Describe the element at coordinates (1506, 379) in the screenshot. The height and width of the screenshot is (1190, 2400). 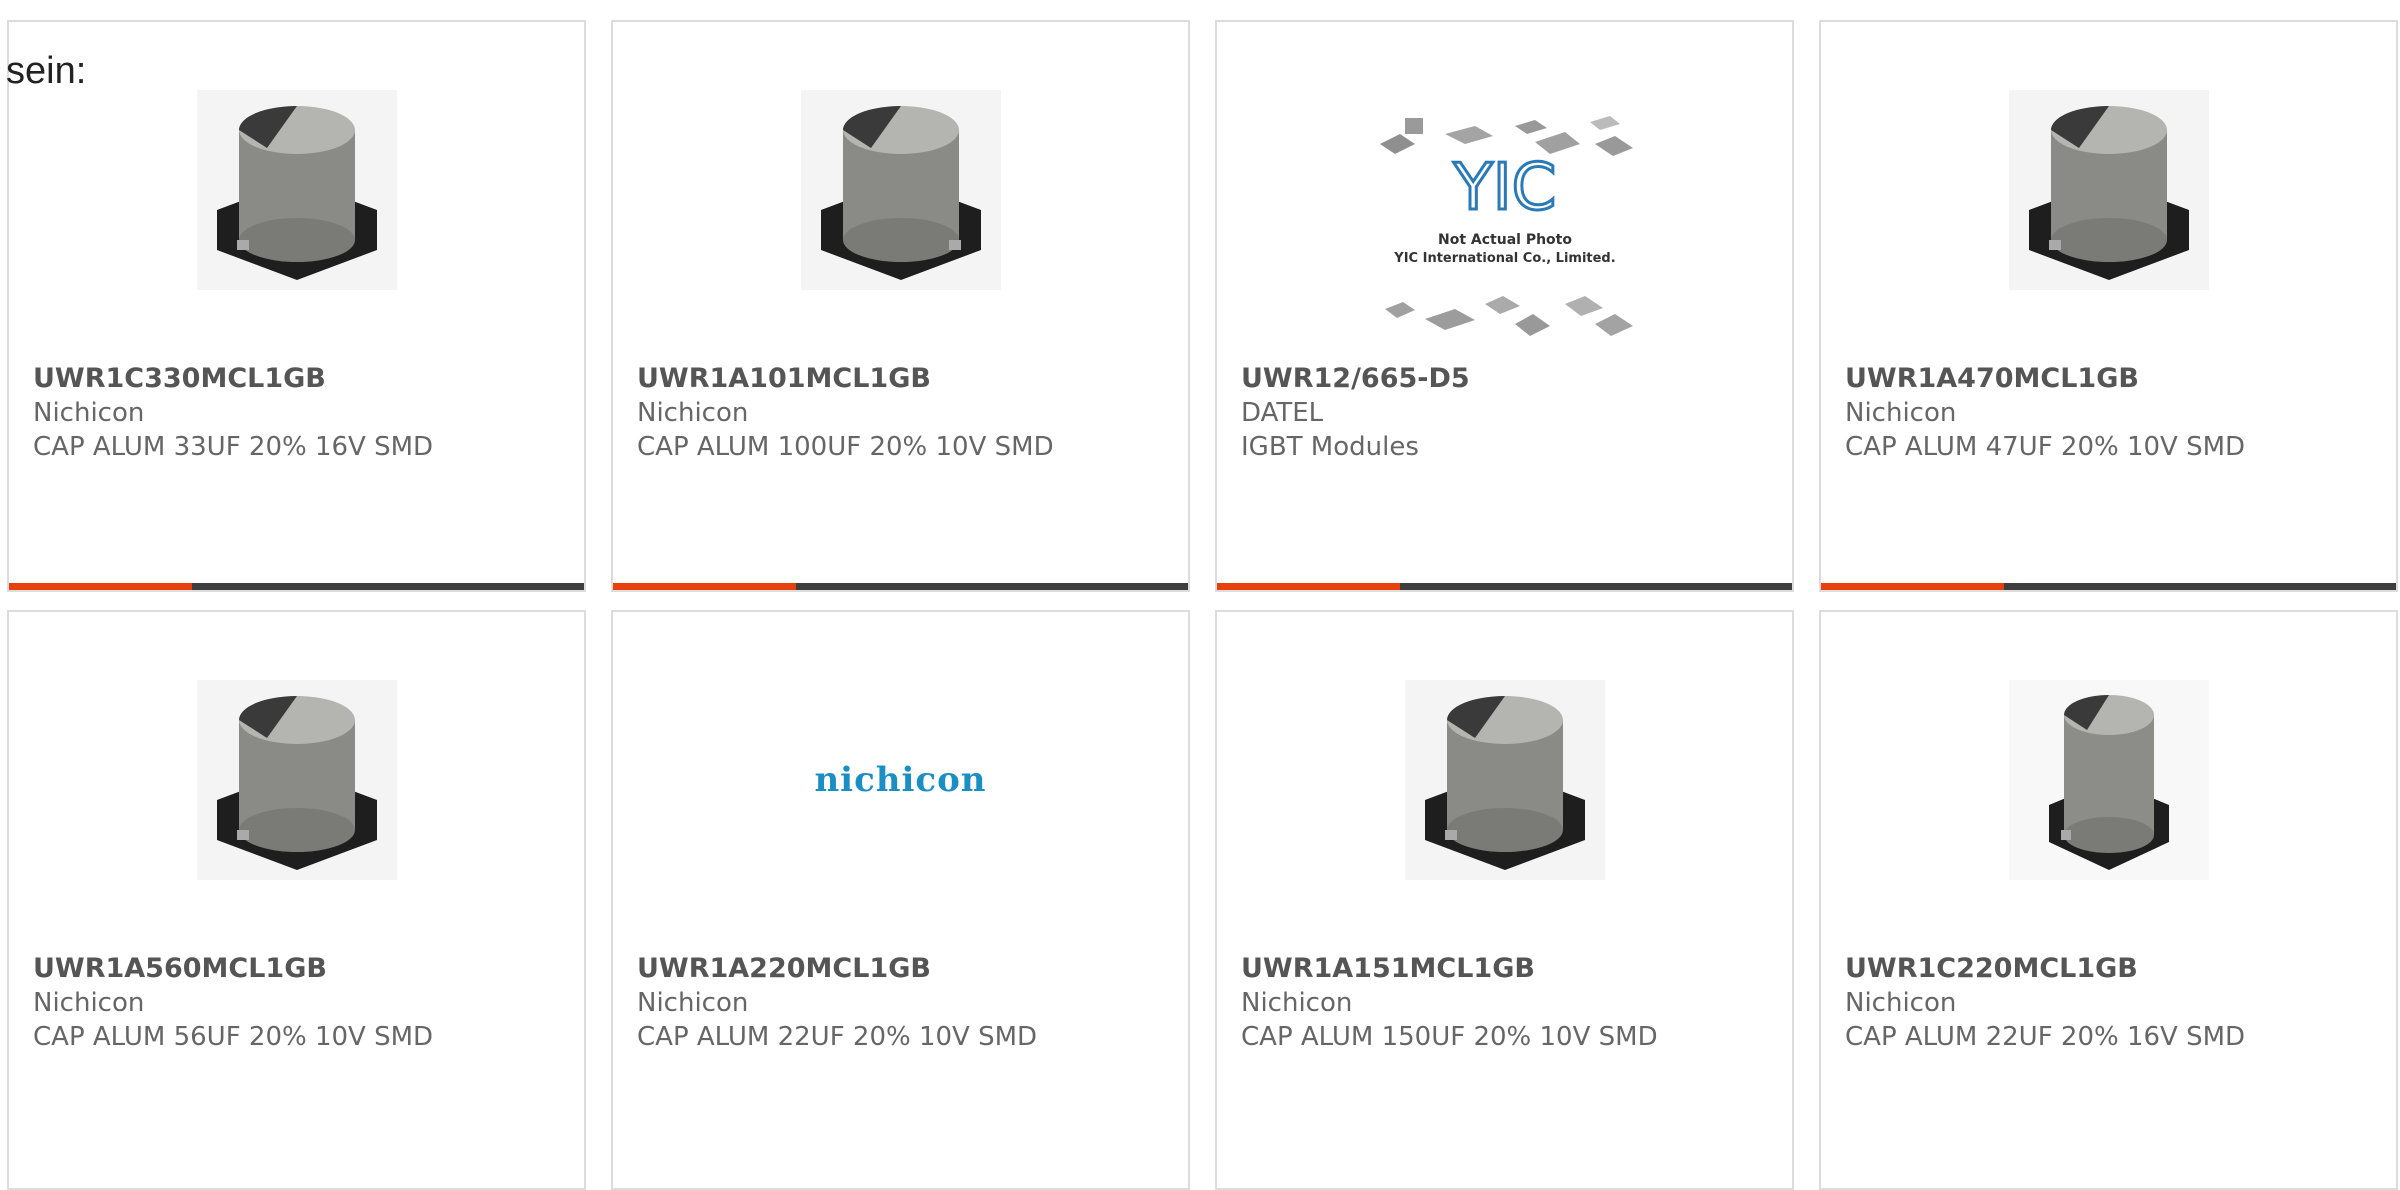
I see `part-number: UWR12/665-D5` at that location.